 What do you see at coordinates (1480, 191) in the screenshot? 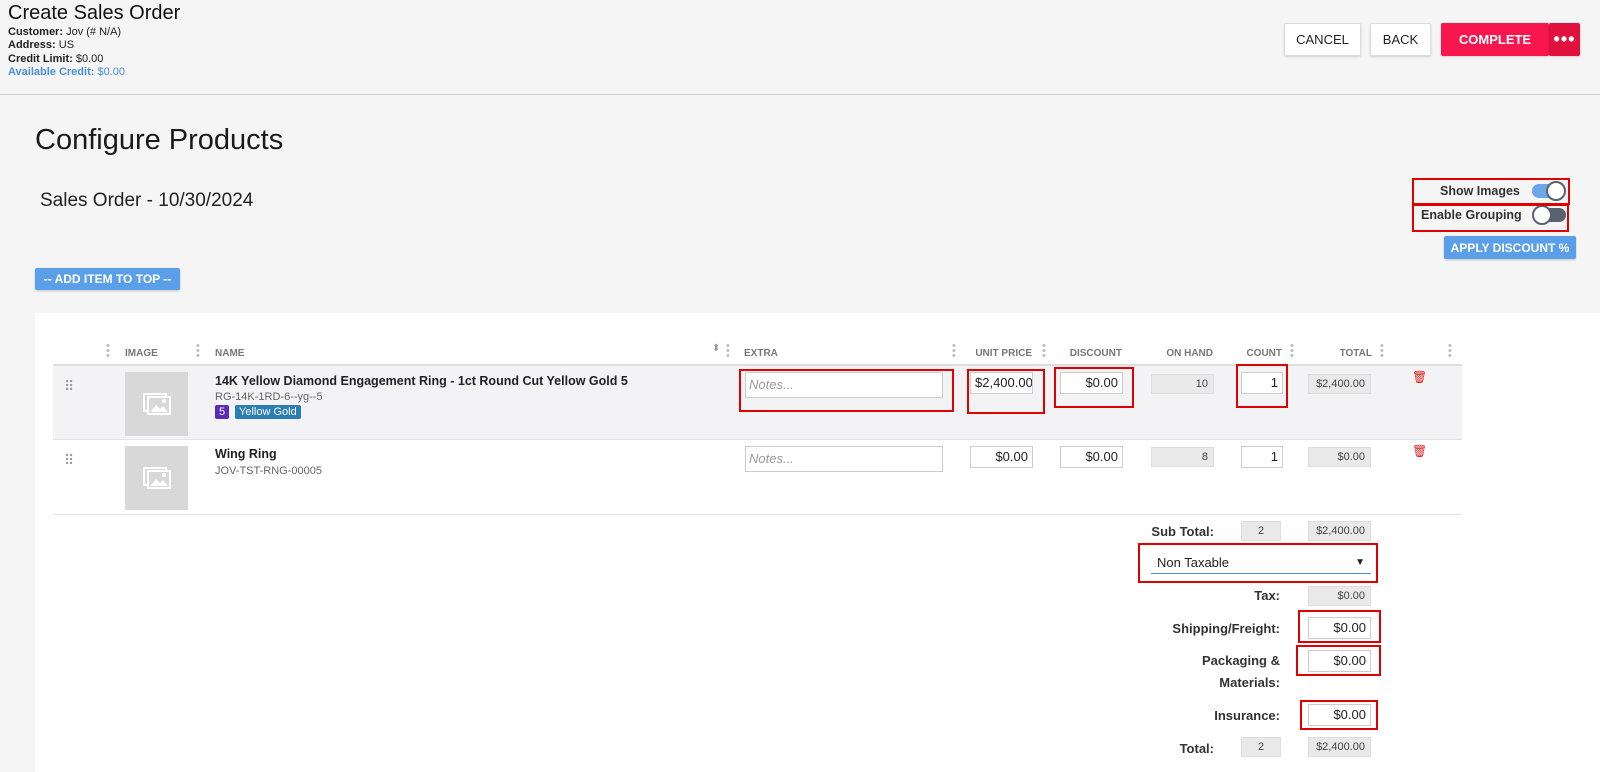
I see `show-images-label: Show Images` at bounding box center [1480, 191].